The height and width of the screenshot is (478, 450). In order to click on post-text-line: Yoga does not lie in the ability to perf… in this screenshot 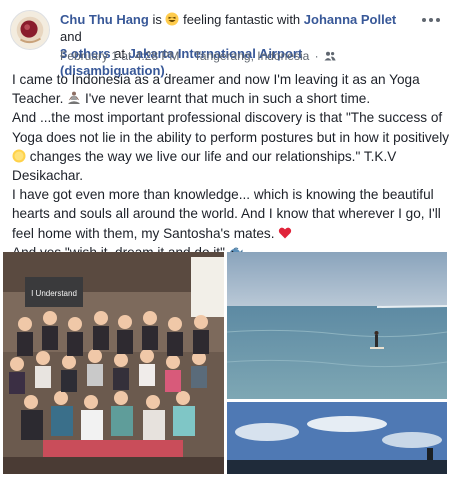, I will do `click(231, 137)`.